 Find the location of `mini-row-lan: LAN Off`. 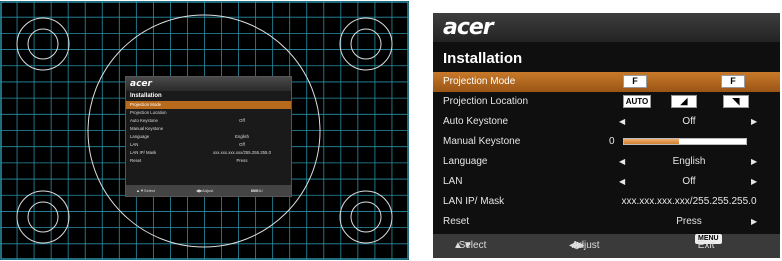

mini-row-lan: LAN Off is located at coordinates (187, 144).